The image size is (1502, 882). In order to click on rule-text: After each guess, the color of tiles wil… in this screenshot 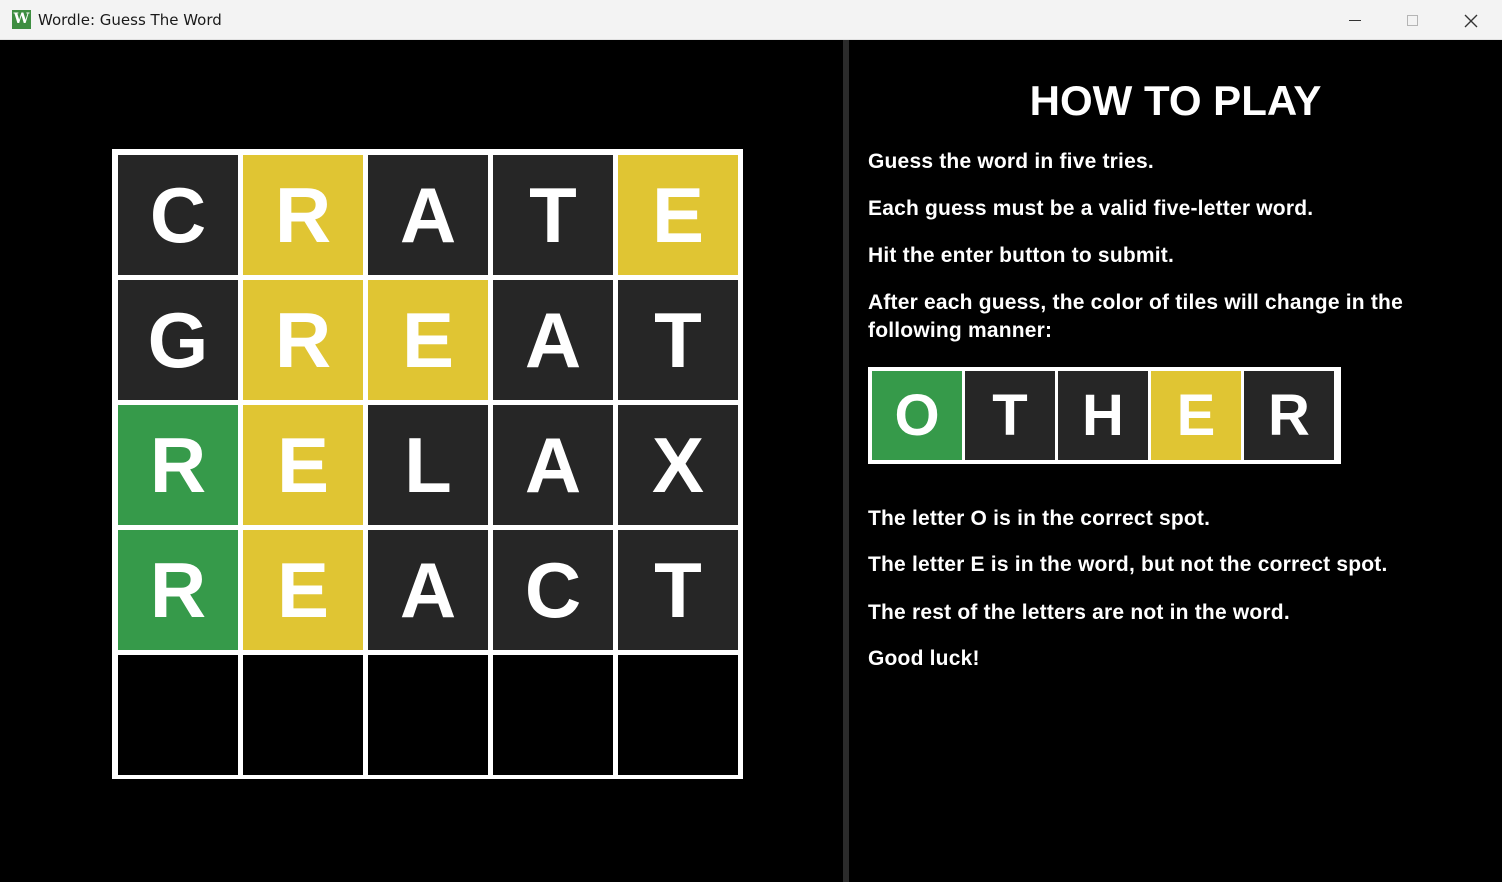, I will do `click(1135, 316)`.